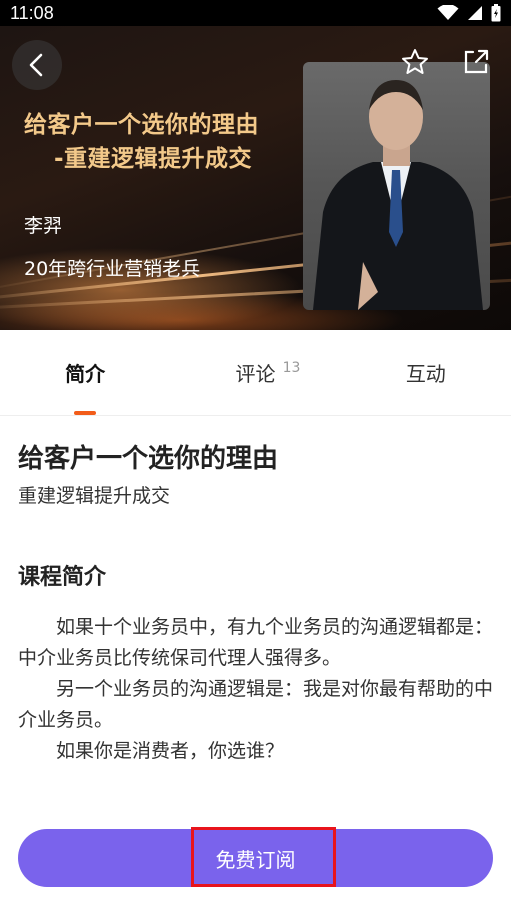 The height and width of the screenshot is (908, 511). I want to click on star-icon, so click(415, 61).